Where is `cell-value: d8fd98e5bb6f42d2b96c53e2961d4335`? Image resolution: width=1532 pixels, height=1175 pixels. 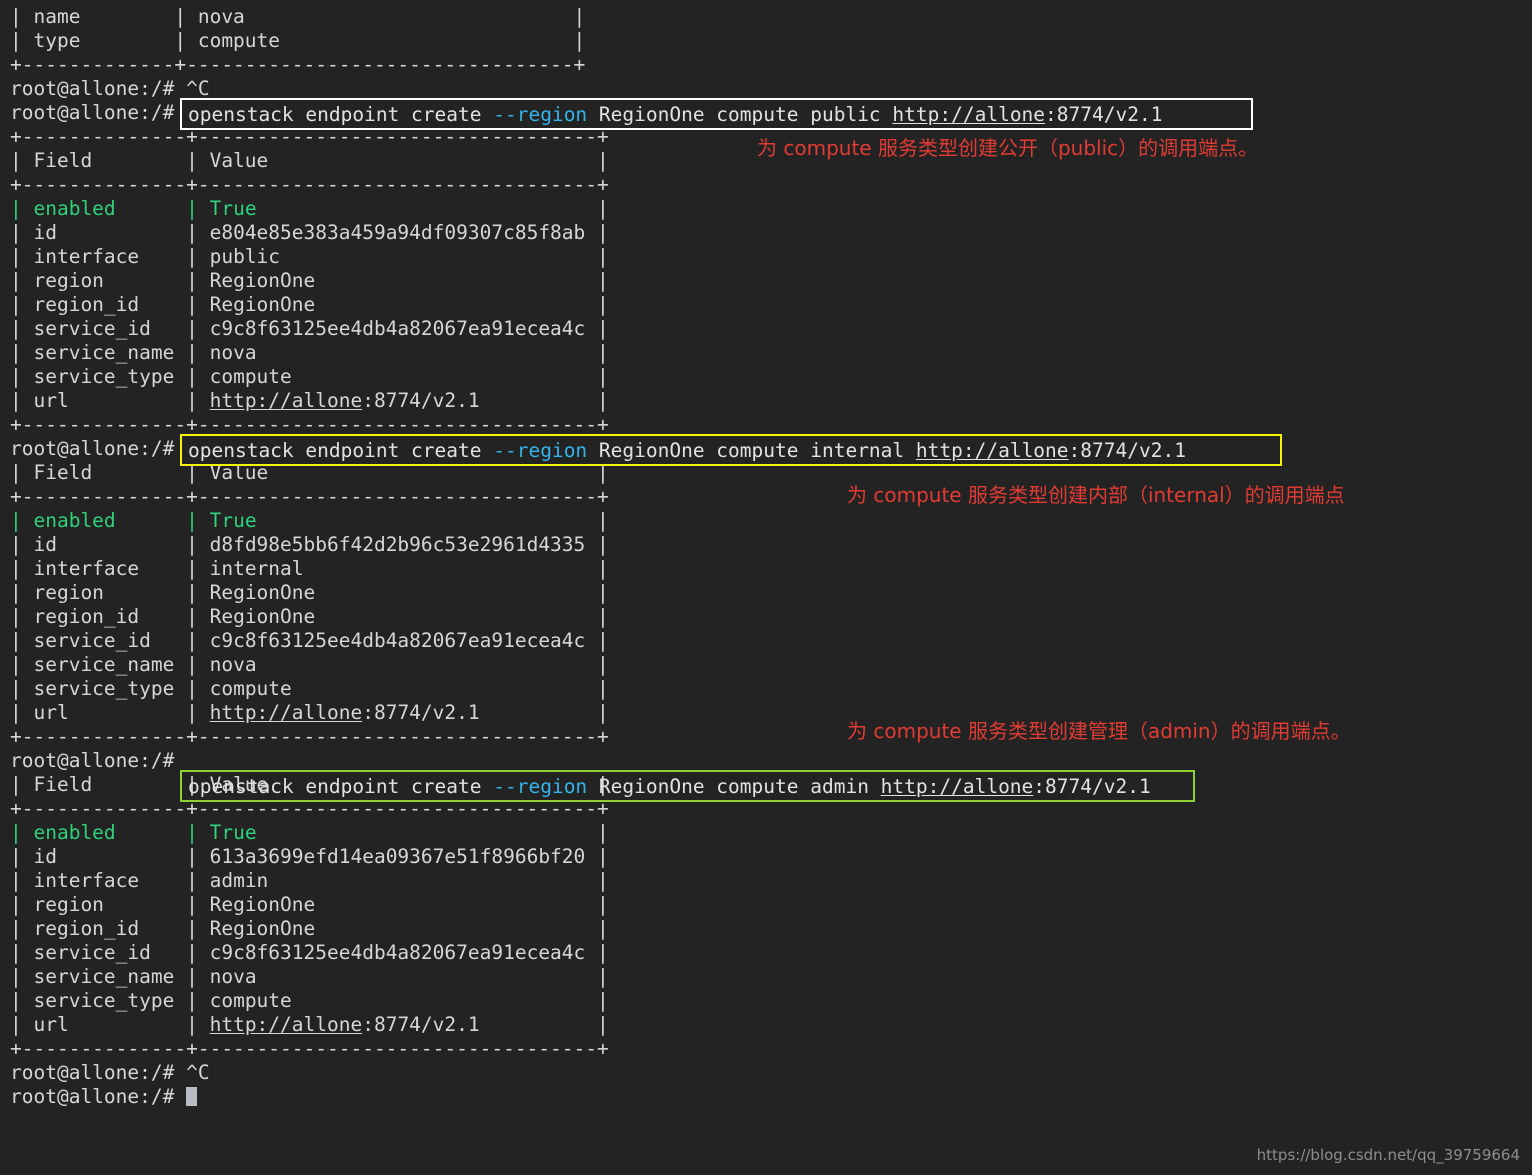
cell-value: d8fd98e5bb6f42d2b96c53e2961d4335 is located at coordinates (397, 544).